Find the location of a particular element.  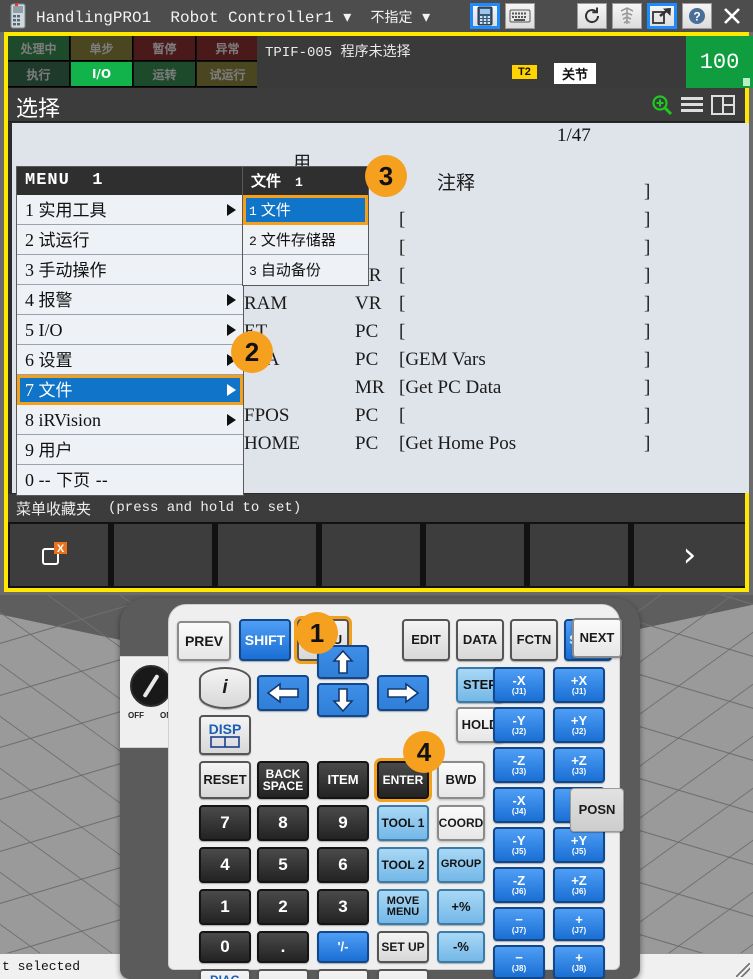

sidebar-item-settings: 6 设置 is located at coordinates (130, 360).